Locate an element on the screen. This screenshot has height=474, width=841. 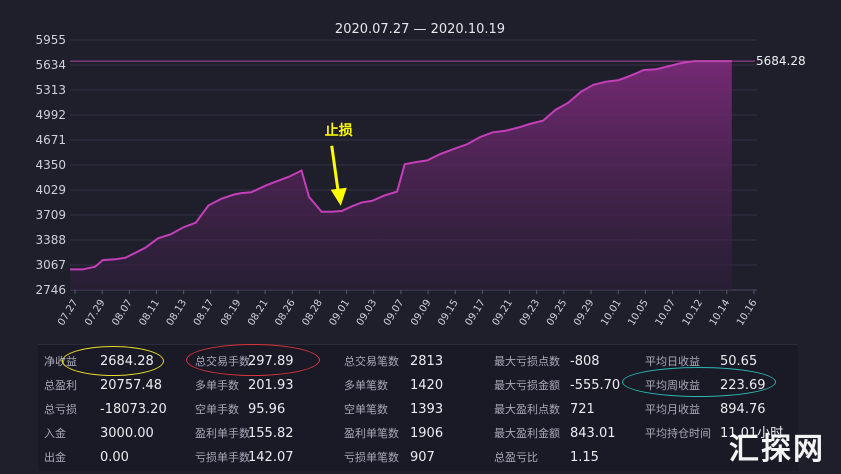
stat-value: 155.82 is located at coordinates (271, 433).